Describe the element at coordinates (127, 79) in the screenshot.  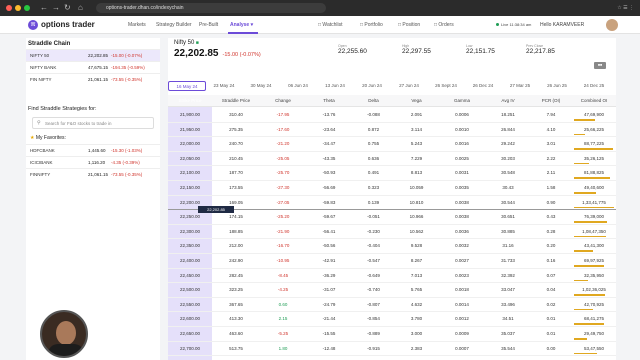
I see `chain-change: -73.55 (-0.35%)` at that location.